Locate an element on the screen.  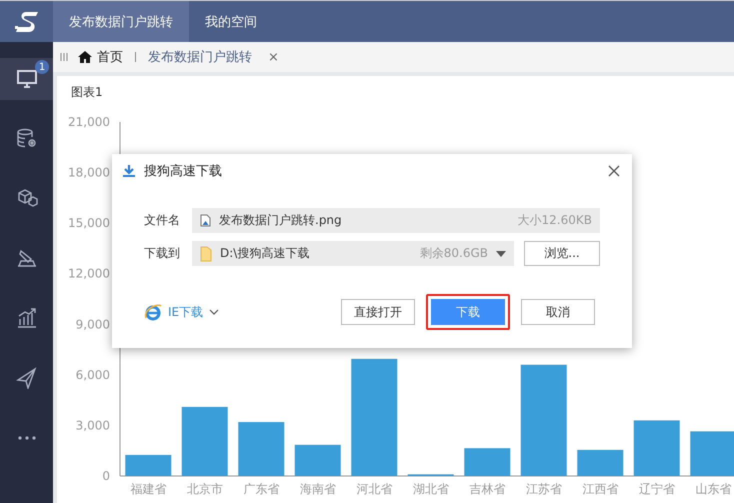
dialog-title: 搜狗高速下载 is located at coordinates (183, 171).